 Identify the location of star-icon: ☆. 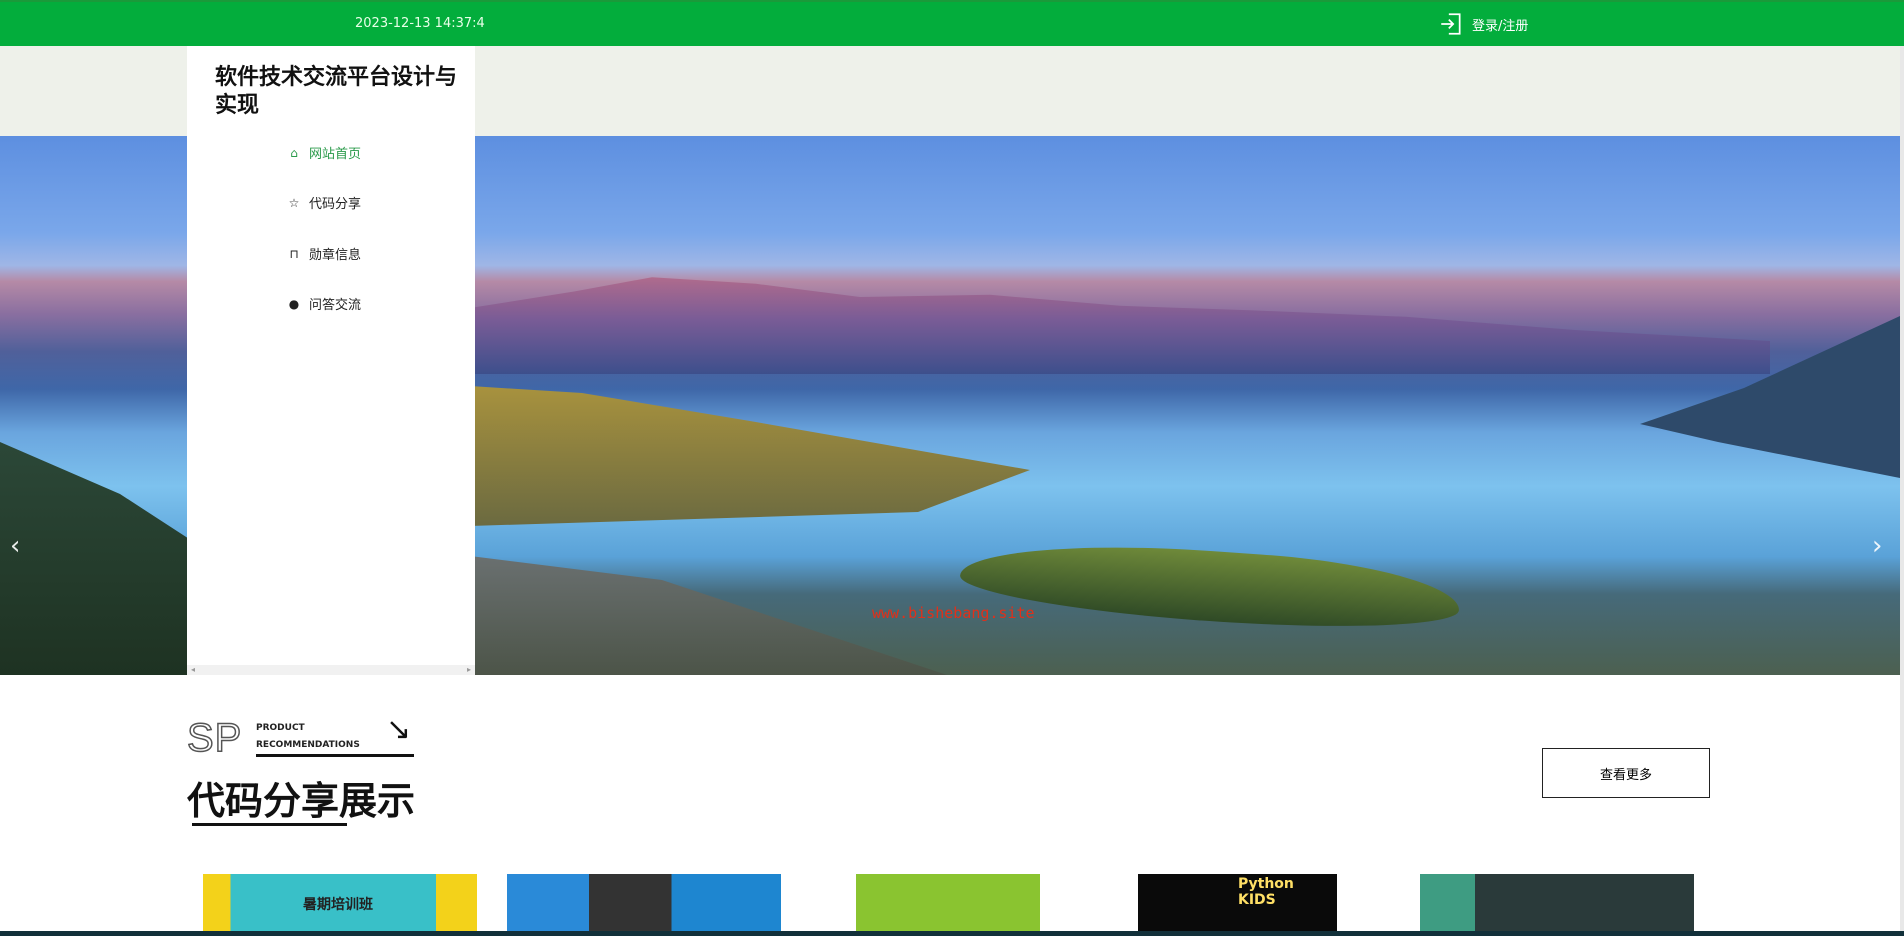
(294, 202).